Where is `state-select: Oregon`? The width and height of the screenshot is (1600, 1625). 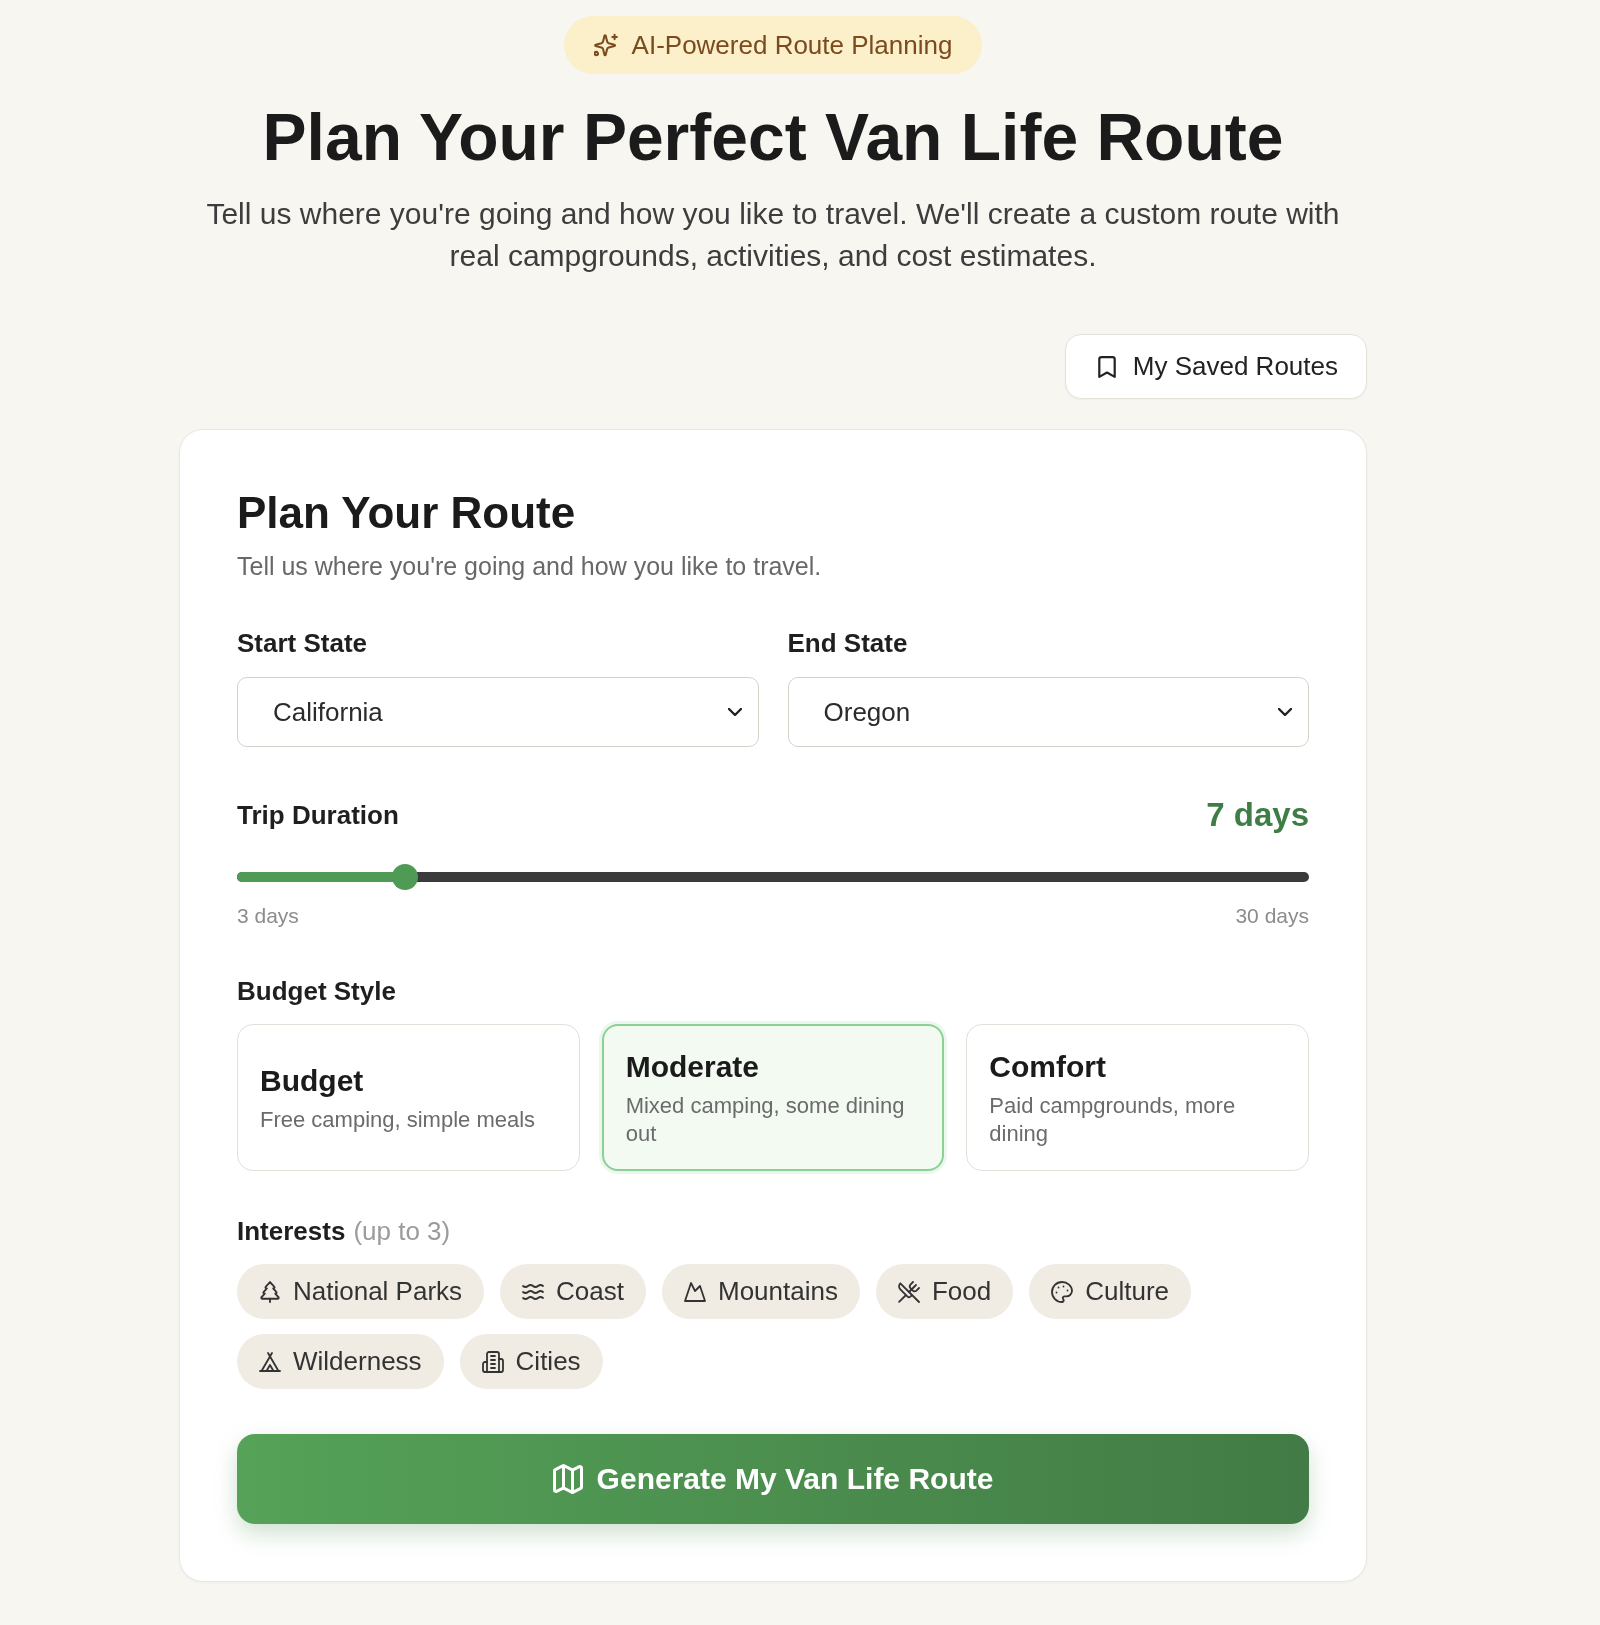
state-select: Oregon is located at coordinates (1048, 712).